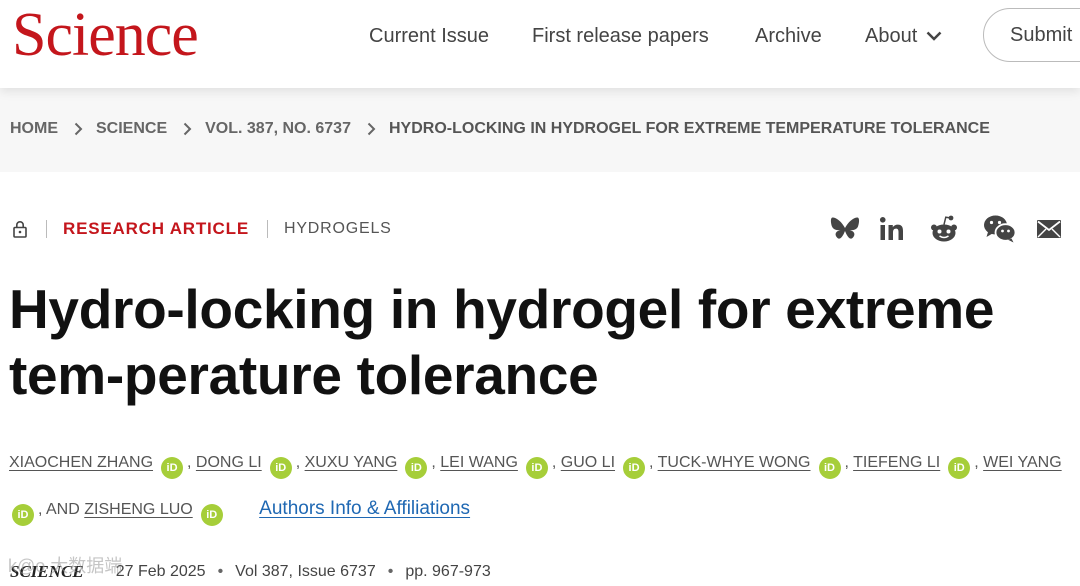  Describe the element at coordinates (105, 35) in the screenshot. I see `science-logo: Science` at that location.